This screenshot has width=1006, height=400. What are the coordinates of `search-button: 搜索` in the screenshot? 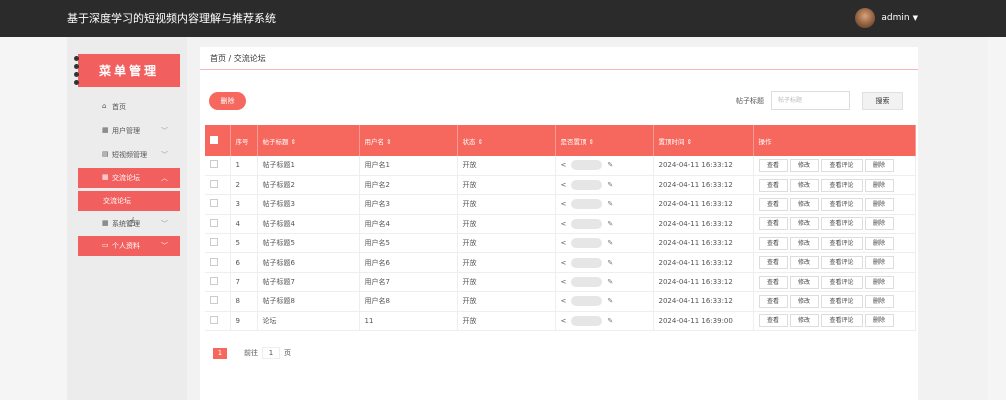 It's located at (882, 101).